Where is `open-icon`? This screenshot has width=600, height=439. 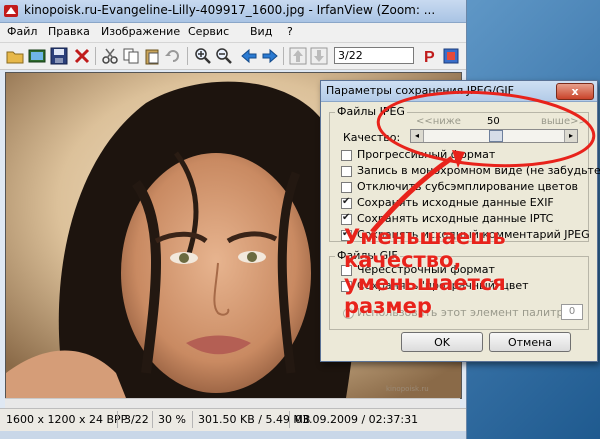 open-icon is located at coordinates (15, 56).